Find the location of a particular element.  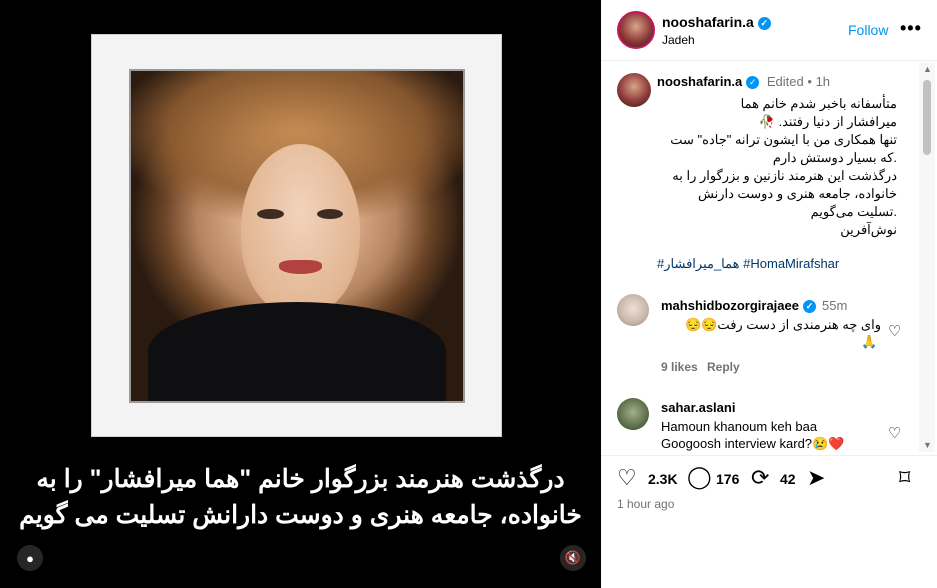

comment-text: وای چه هنرمندی از دست رفت😔😔 is located at coordinates (783, 324).